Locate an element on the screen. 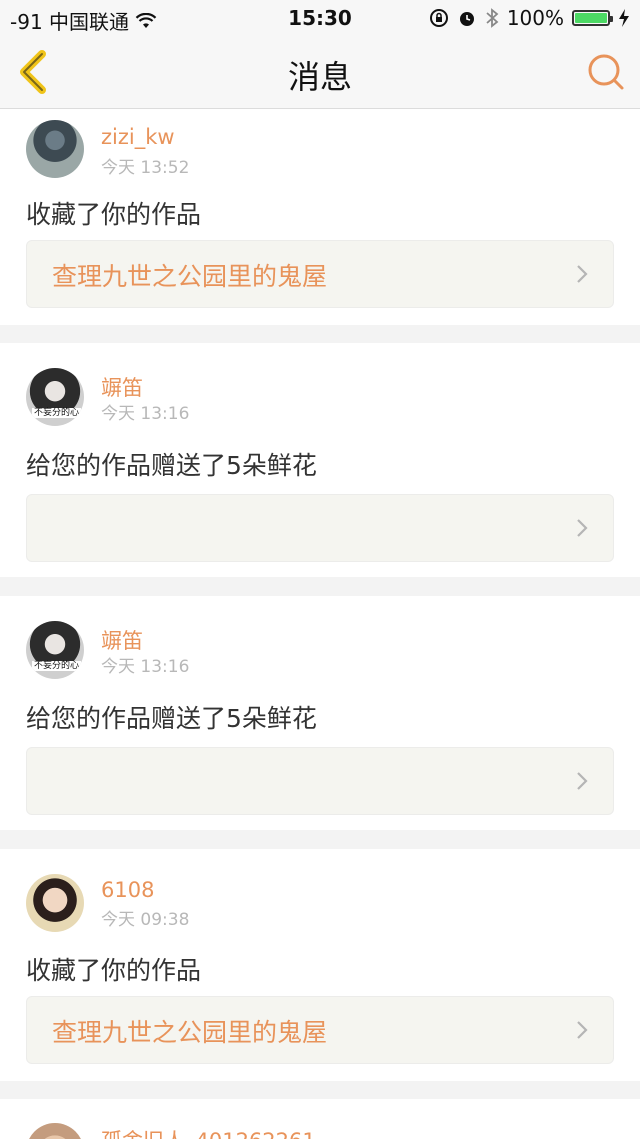  username: 6108 is located at coordinates (127, 890).